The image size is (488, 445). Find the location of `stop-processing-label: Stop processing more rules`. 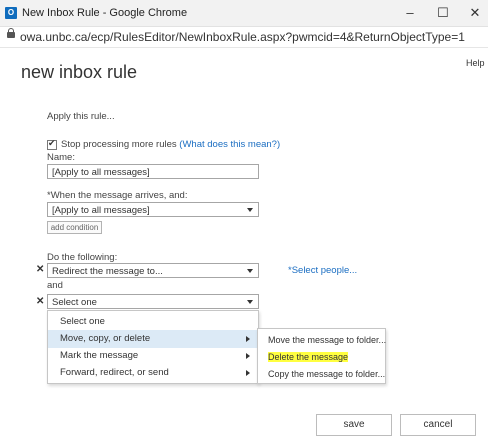

stop-processing-label: Stop processing more rules is located at coordinates (119, 144).